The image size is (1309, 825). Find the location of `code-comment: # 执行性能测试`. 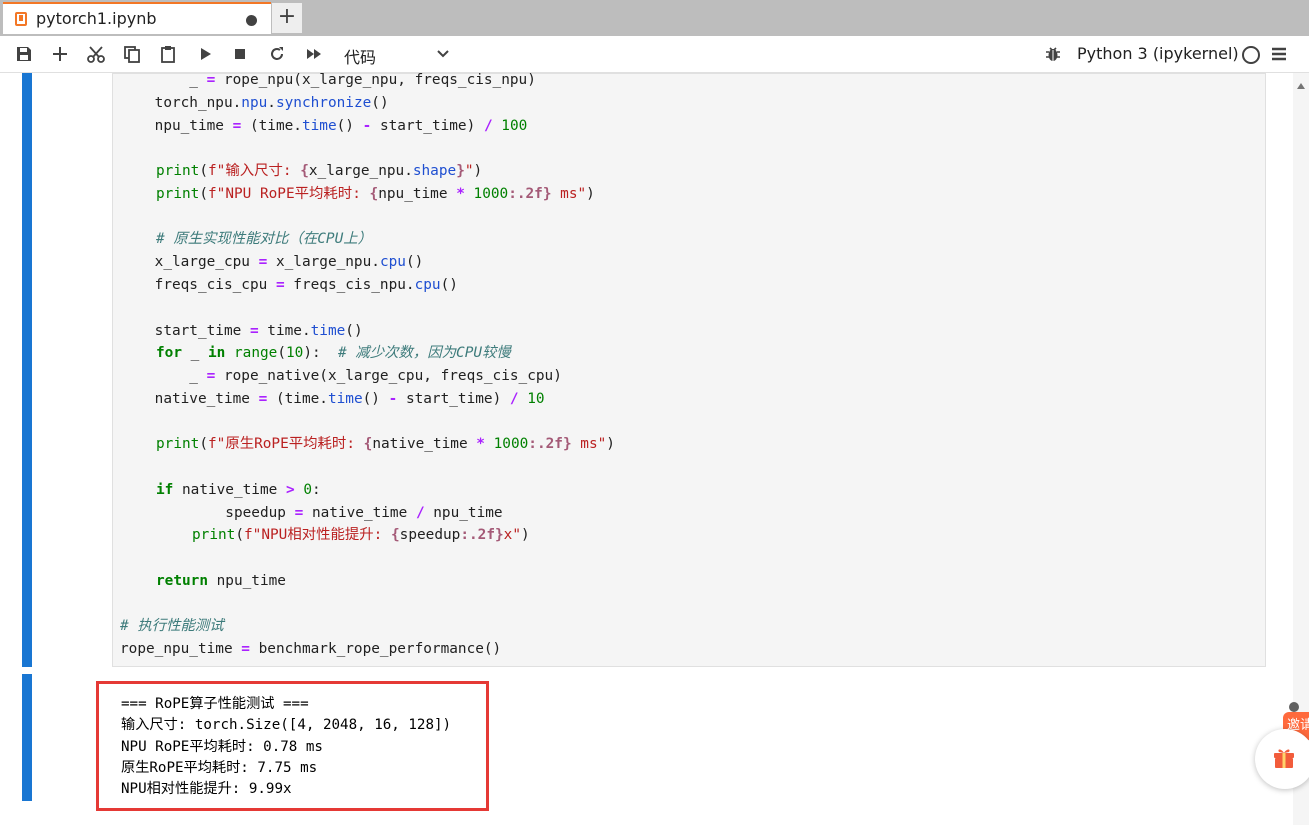

code-comment: # 执行性能测试 is located at coordinates (172, 626).